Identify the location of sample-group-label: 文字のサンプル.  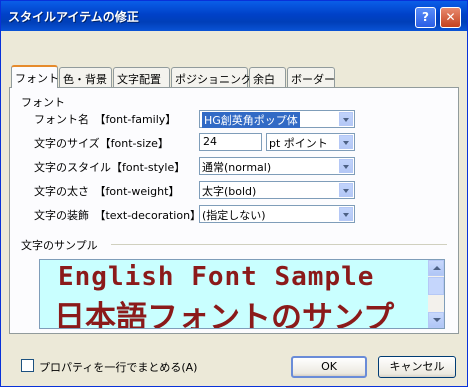
(59, 245).